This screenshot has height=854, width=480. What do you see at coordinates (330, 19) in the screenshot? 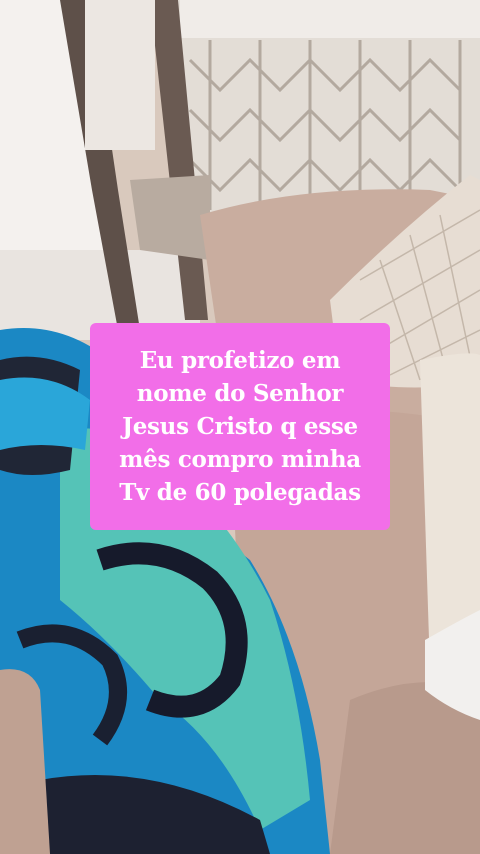
I see `top-wall` at bounding box center [330, 19].